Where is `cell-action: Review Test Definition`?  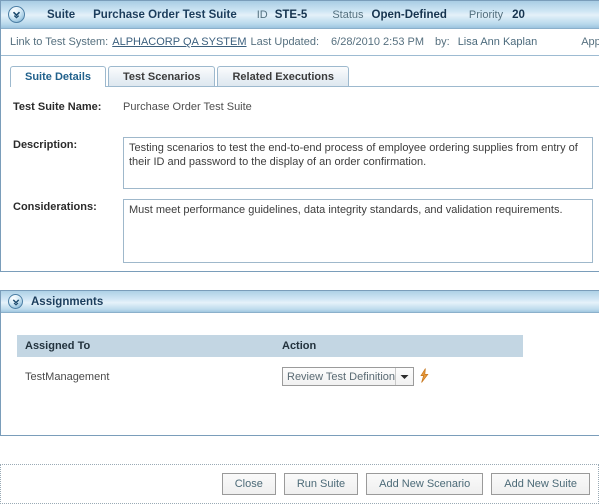 cell-action: Review Test Definition is located at coordinates (398, 374).